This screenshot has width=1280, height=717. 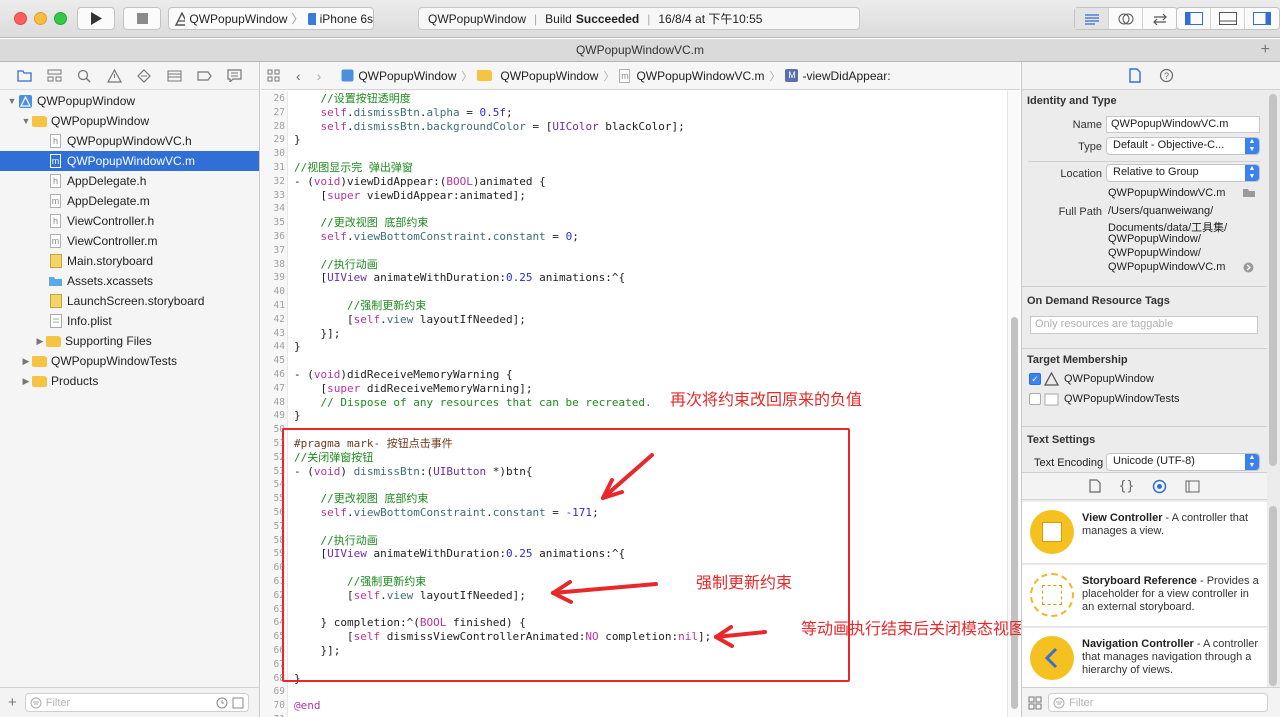 I want to click on related-items-icon, so click(x=273, y=75).